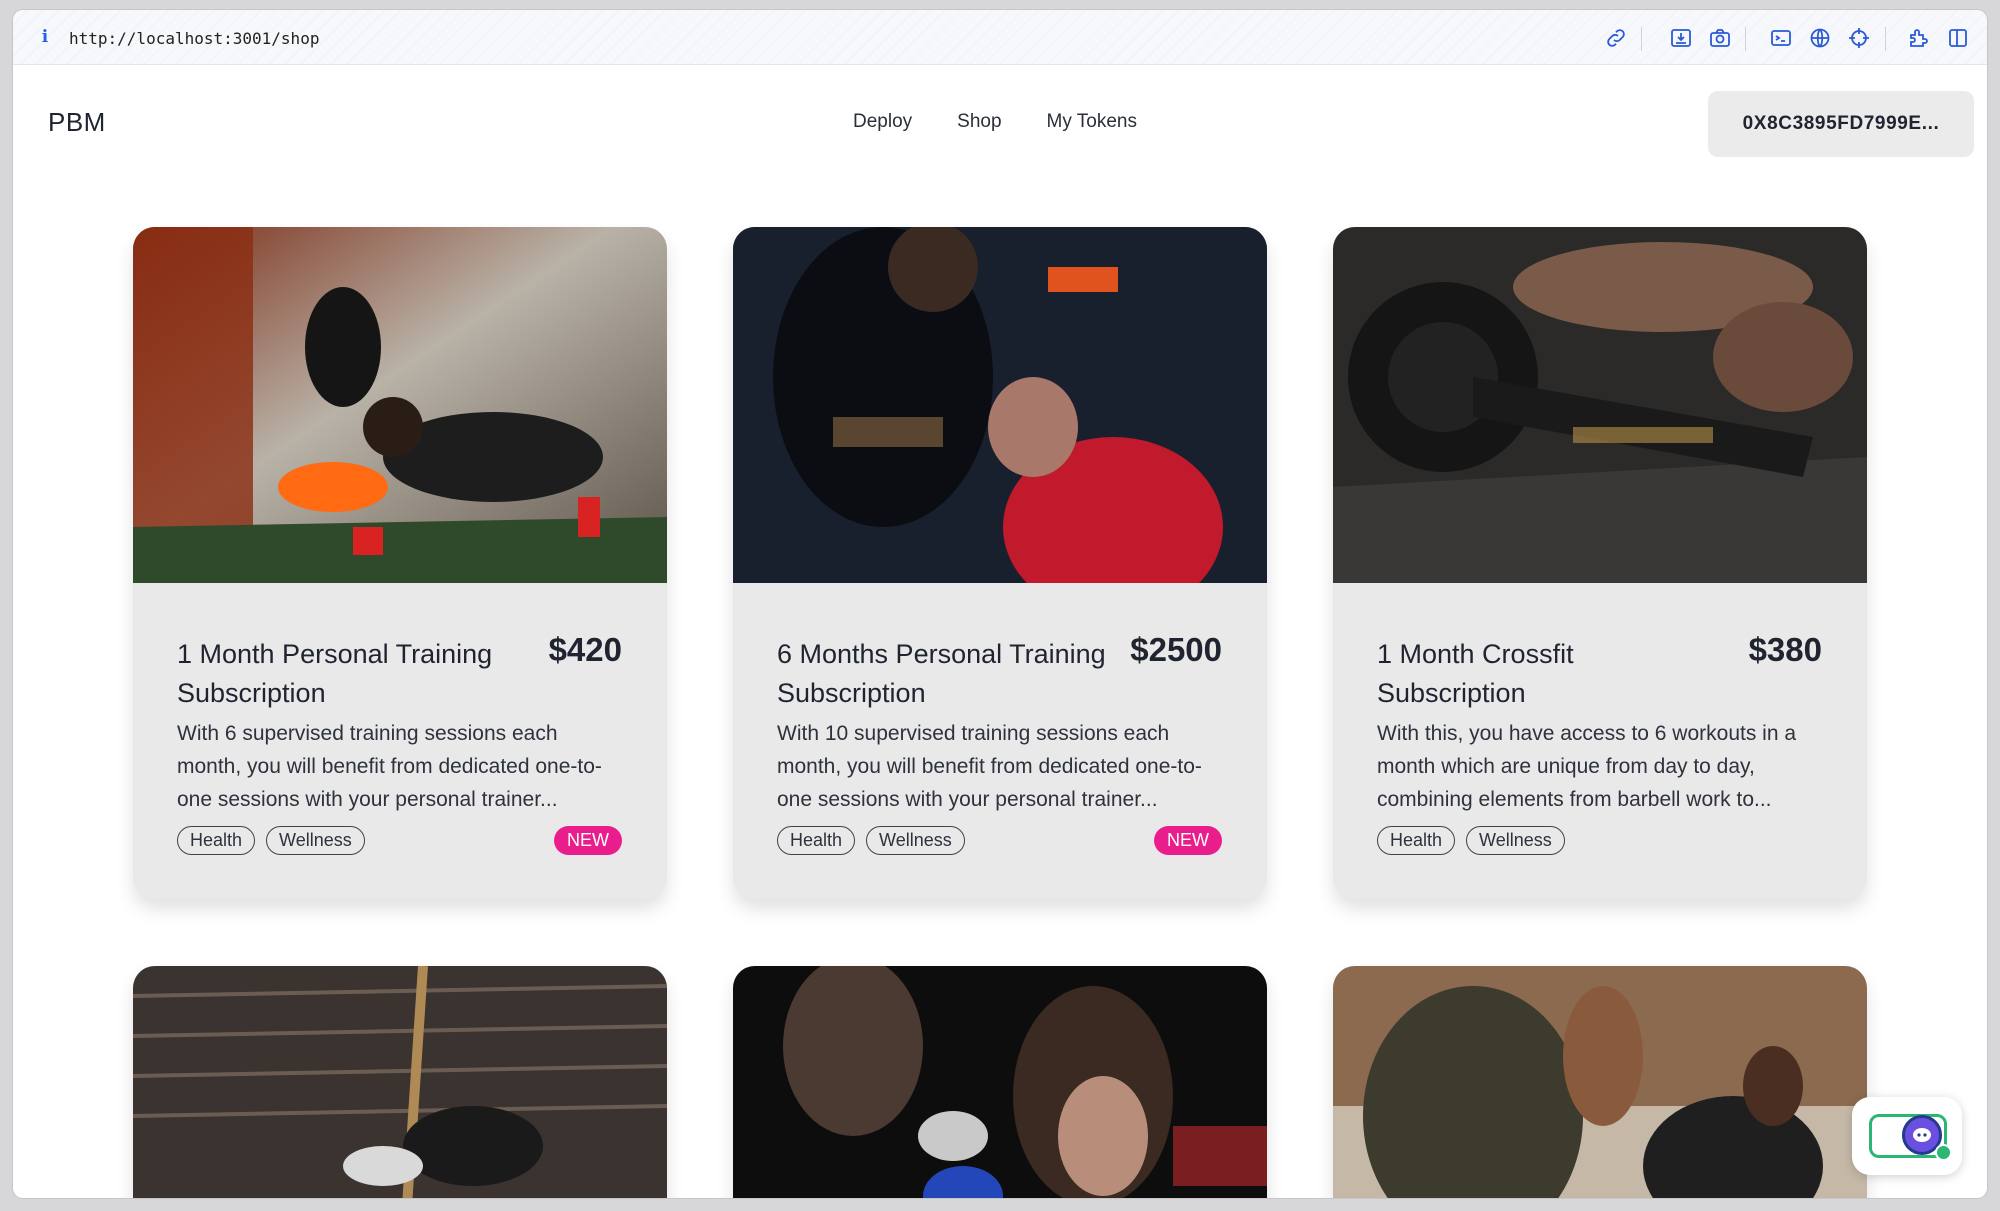 This screenshot has width=2000, height=1211. What do you see at coordinates (941, 673) in the screenshot?
I see `product-title: 6 Months Personal Training Subscription` at bounding box center [941, 673].